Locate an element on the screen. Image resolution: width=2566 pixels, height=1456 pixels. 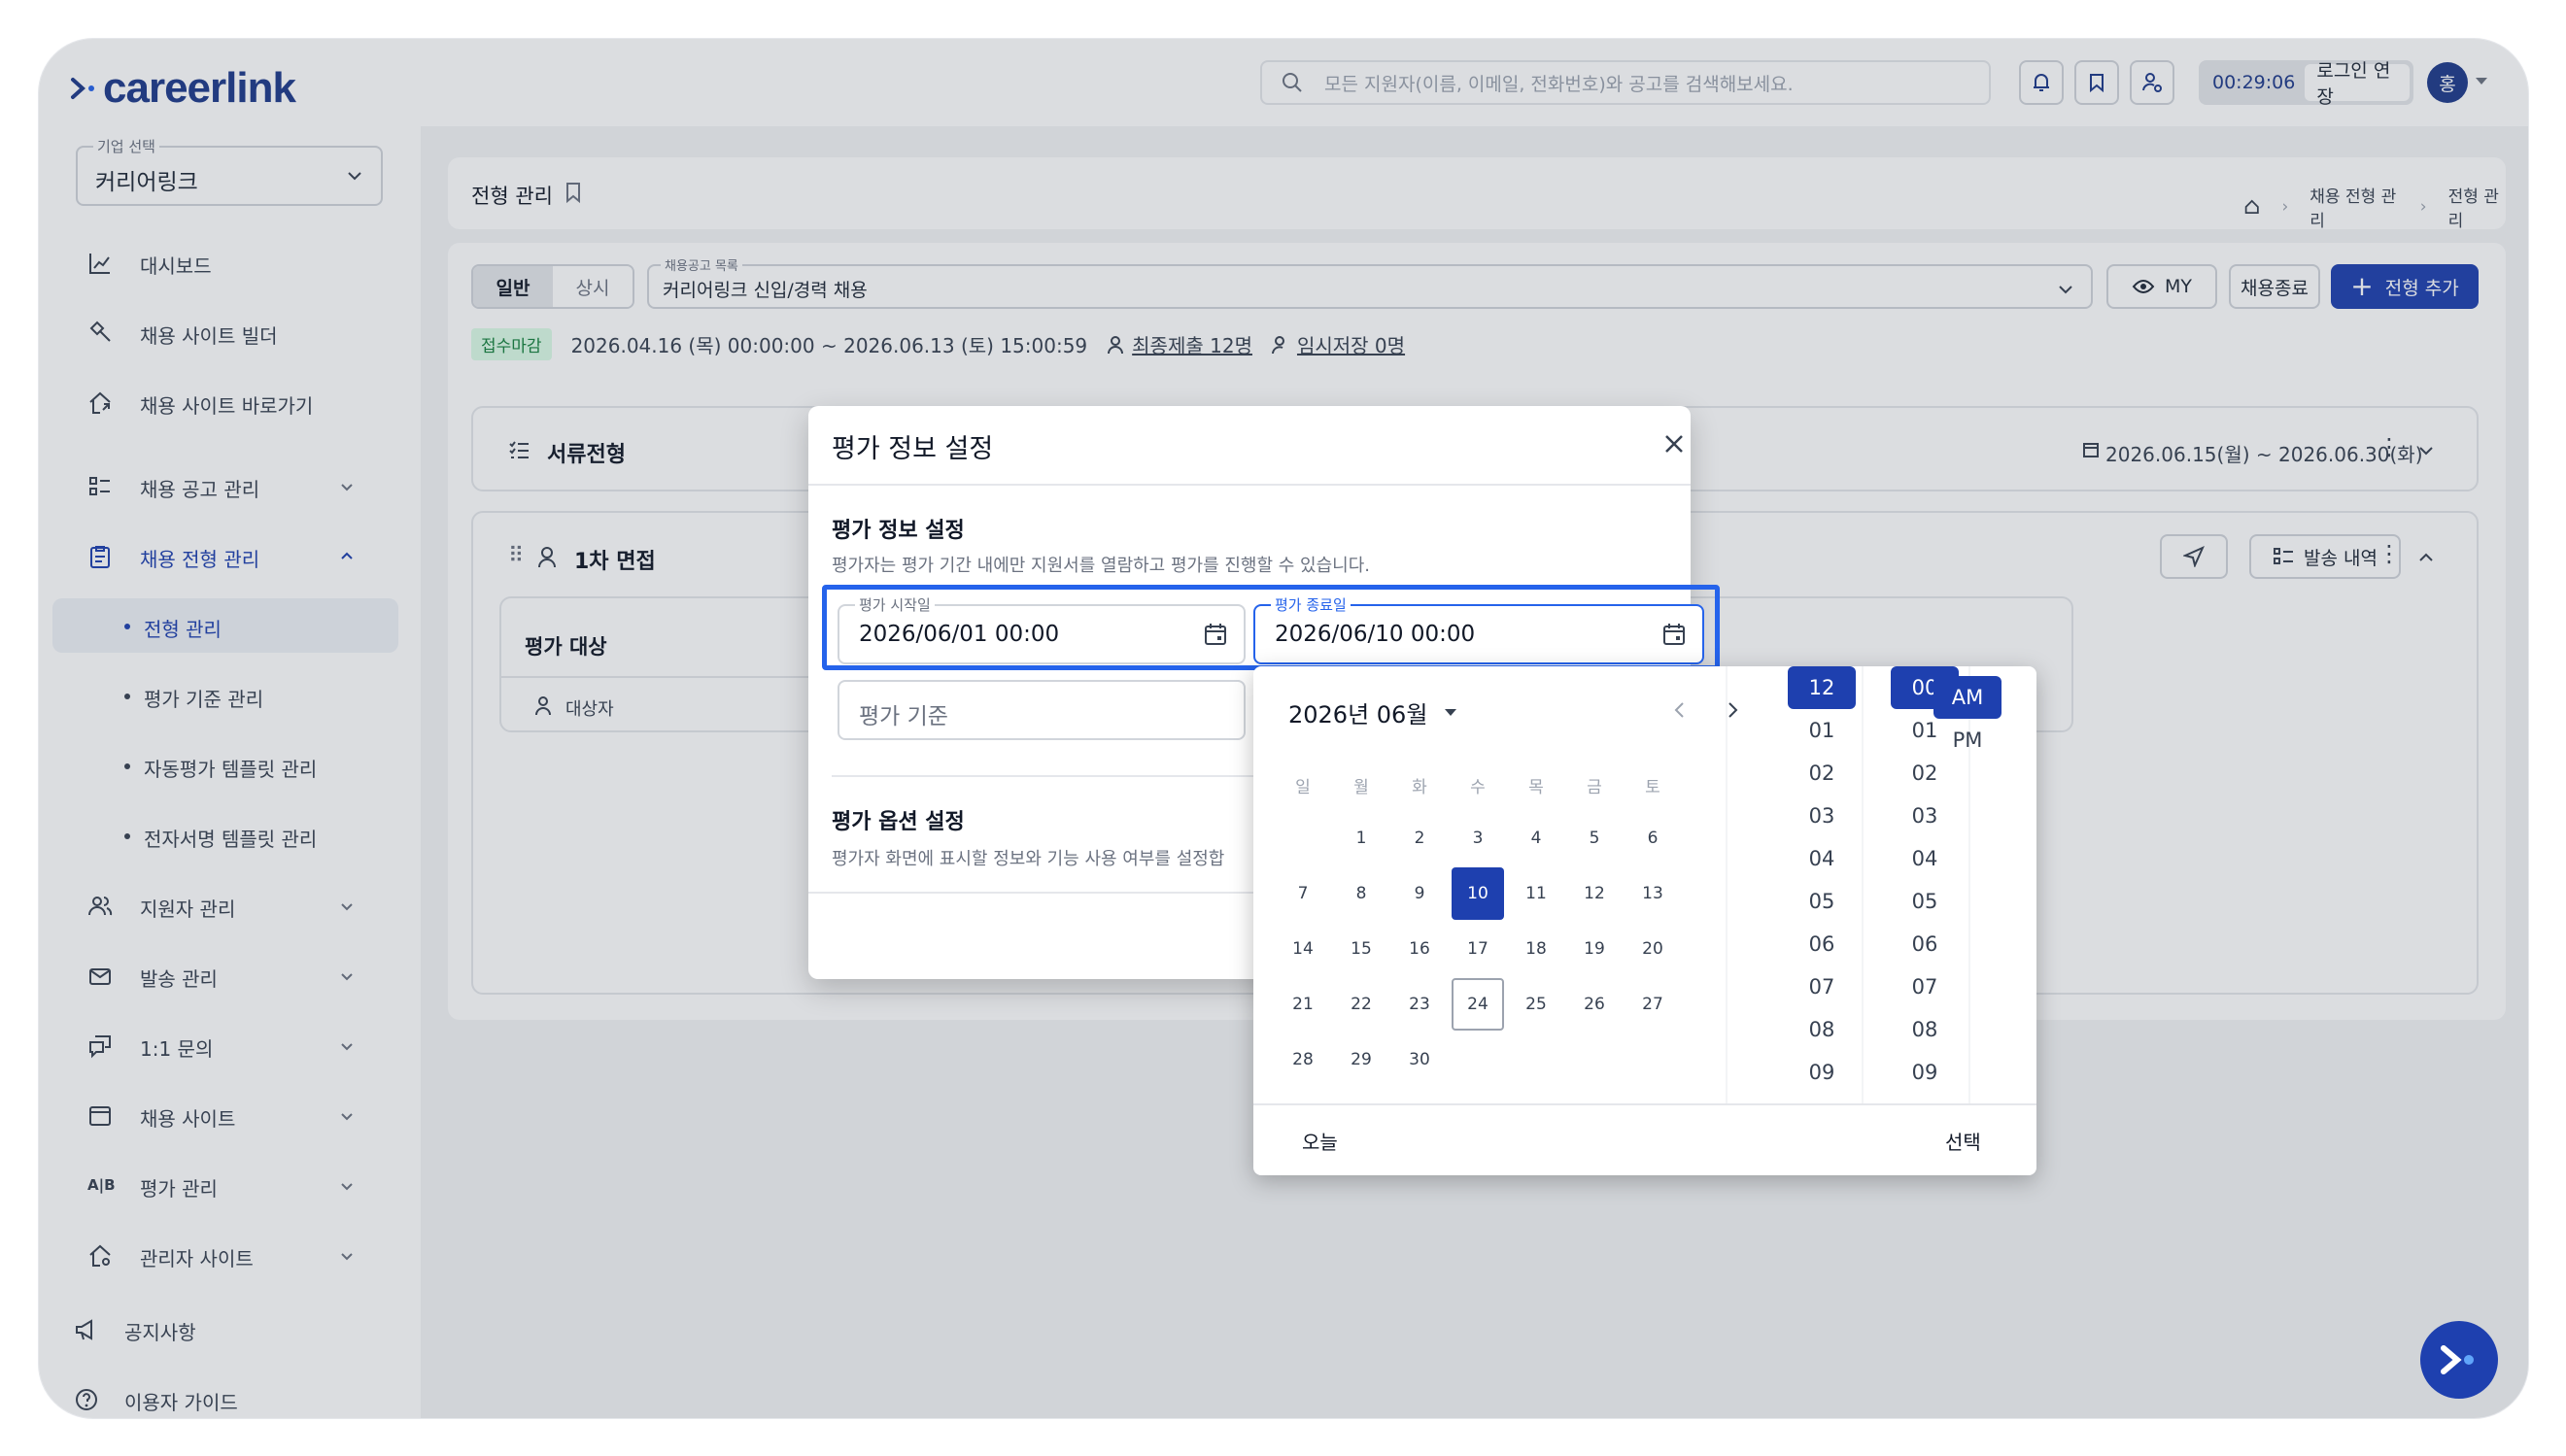
weekday-label: 금 is located at coordinates (1594, 787).